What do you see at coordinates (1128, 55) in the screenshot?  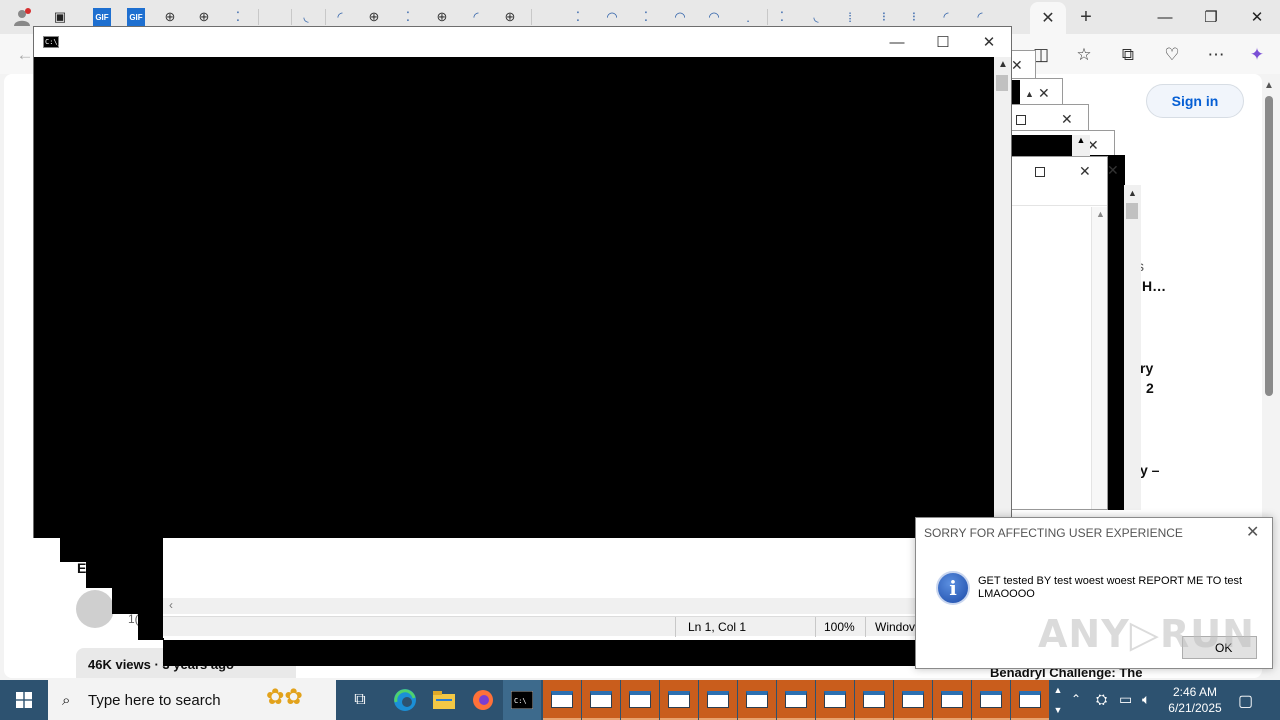 I see `collections-icon: ⧉` at bounding box center [1128, 55].